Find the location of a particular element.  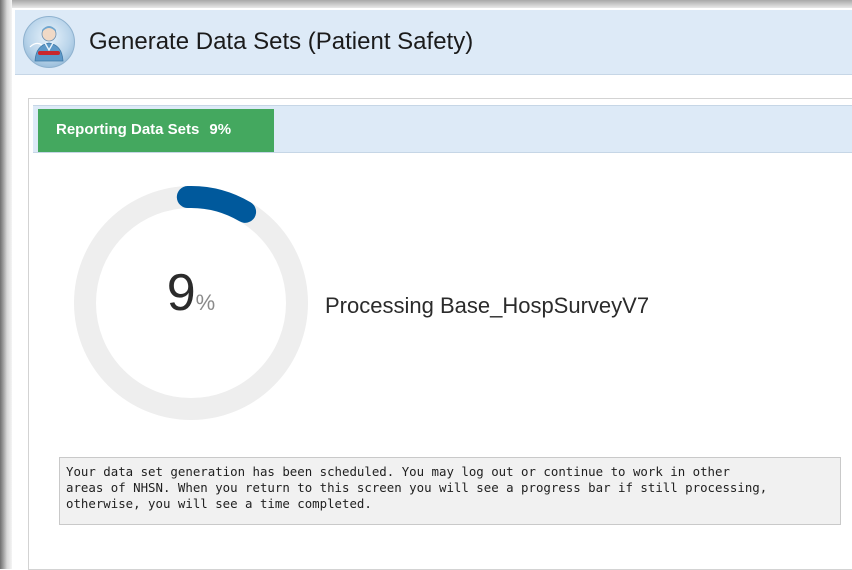

progress-percent-number: 9 is located at coordinates (181, 293).